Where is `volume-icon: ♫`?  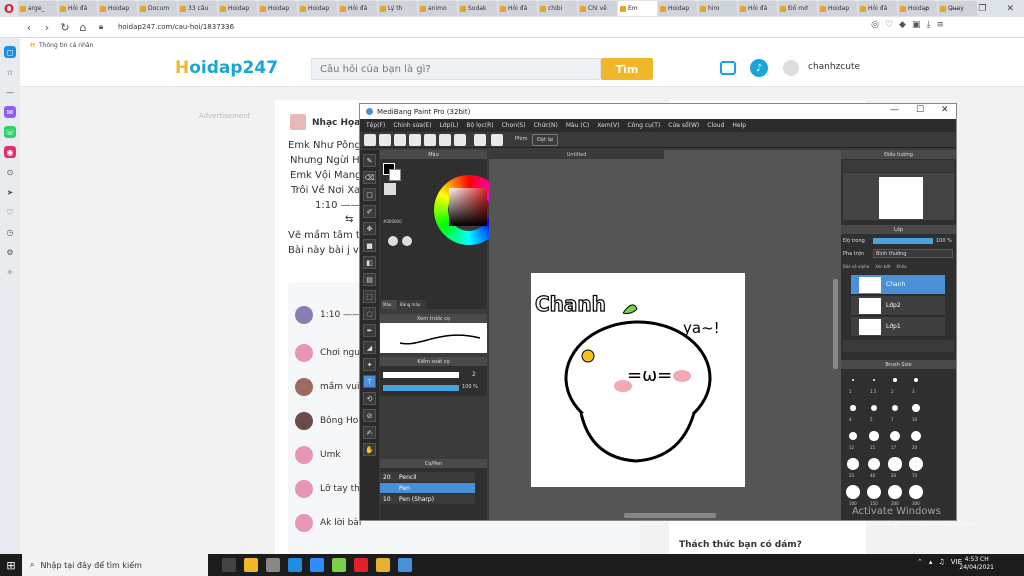 volume-icon: ♫ is located at coordinates (941, 562).